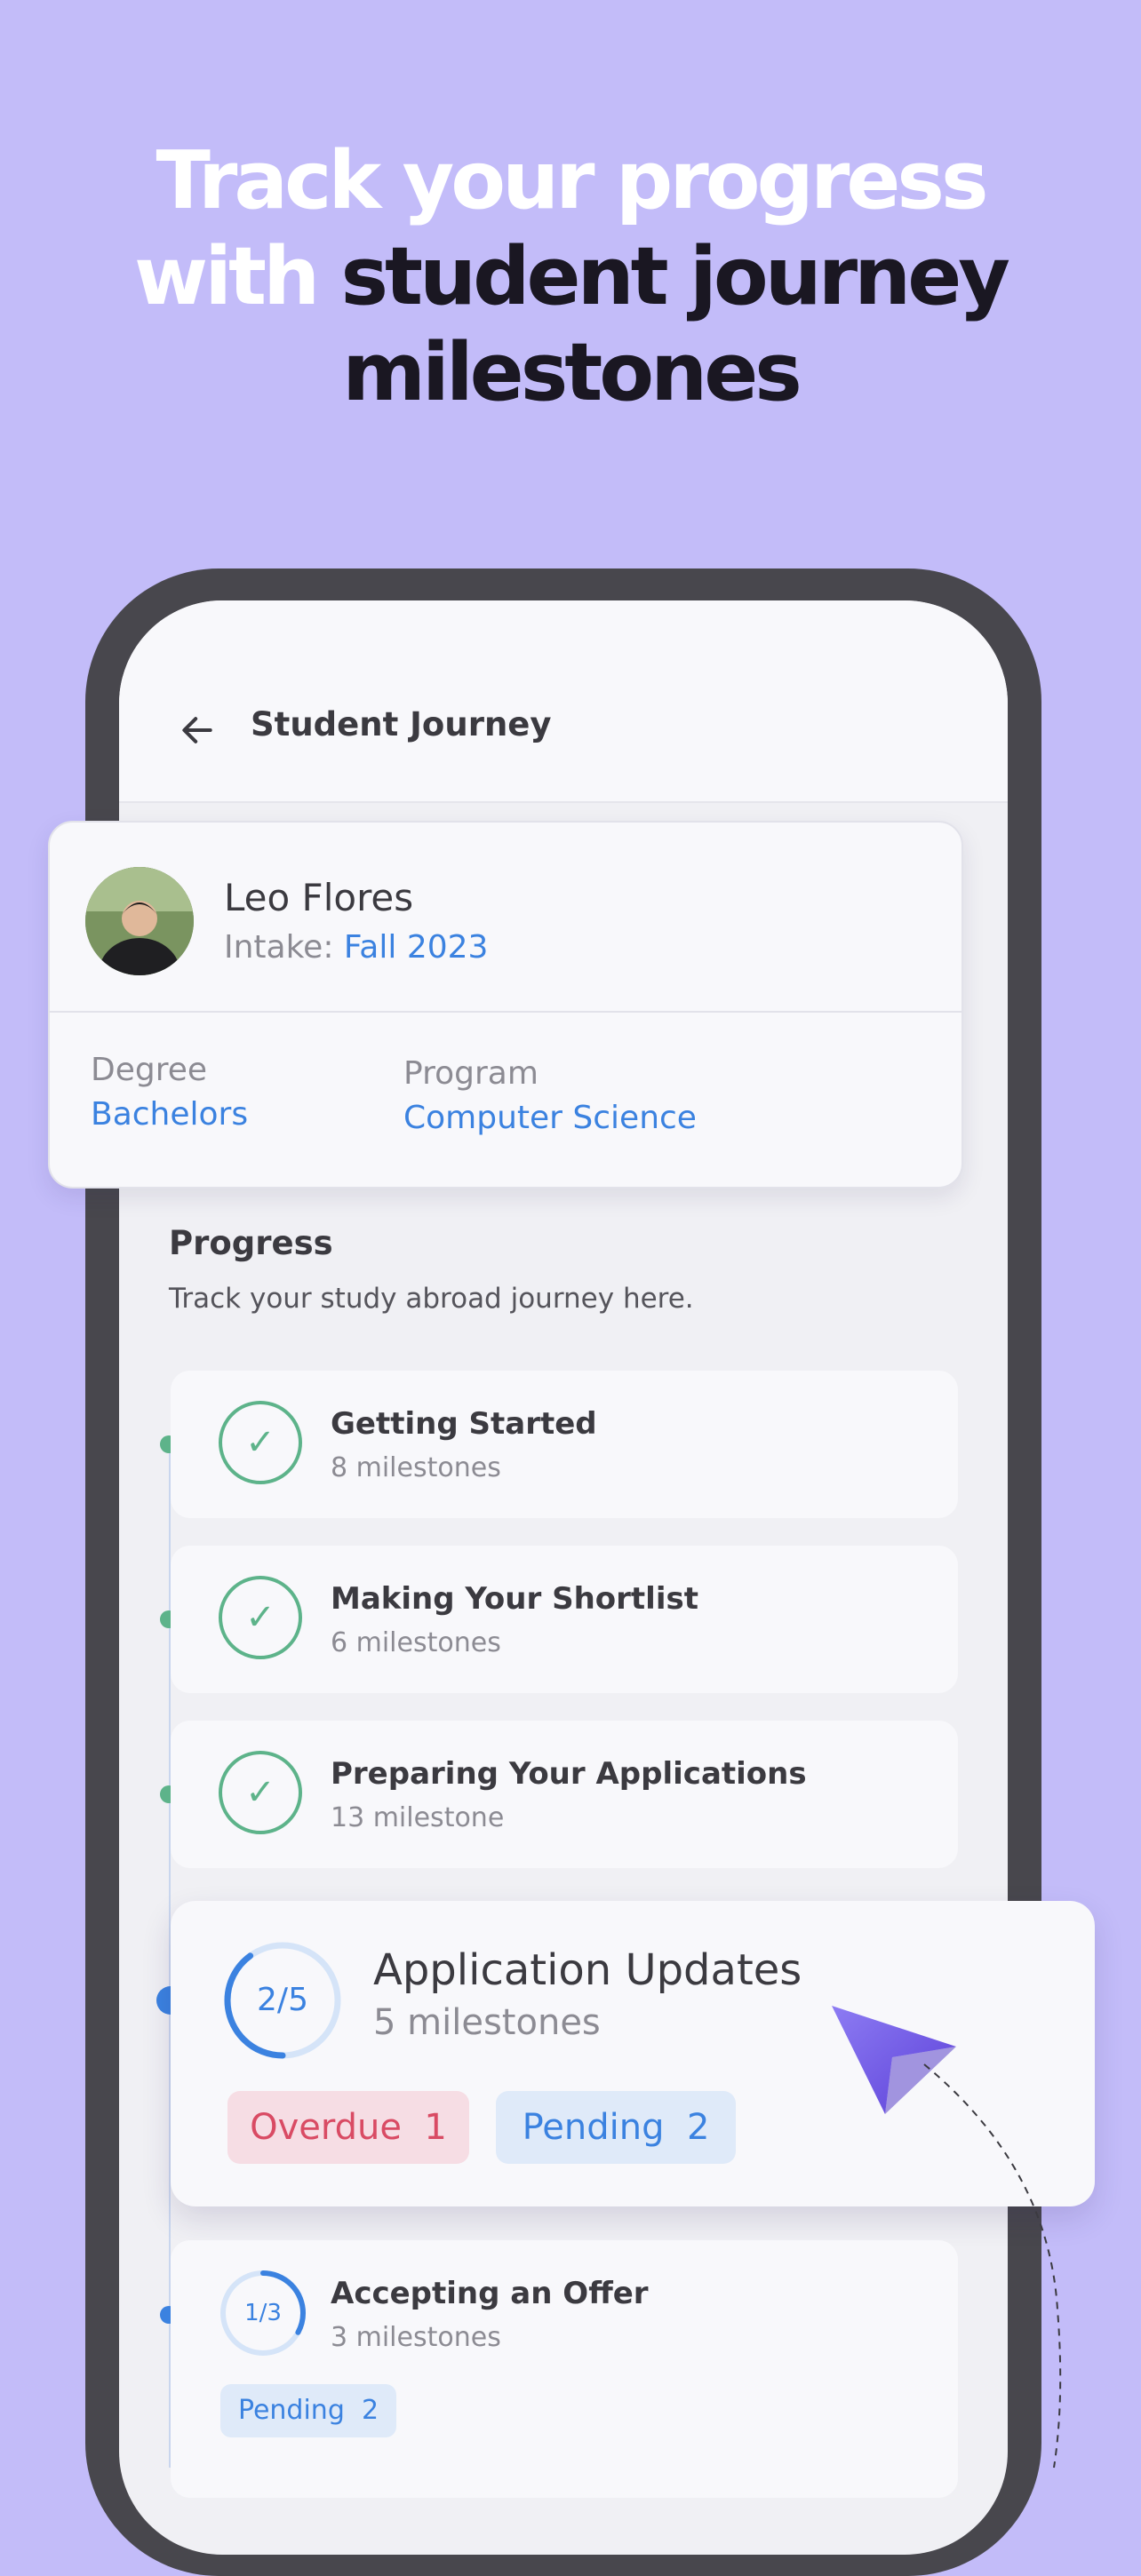  What do you see at coordinates (564, 1444) in the screenshot?
I see `stage-card-getting-started: ✓ Getting Started 8 milestones` at bounding box center [564, 1444].